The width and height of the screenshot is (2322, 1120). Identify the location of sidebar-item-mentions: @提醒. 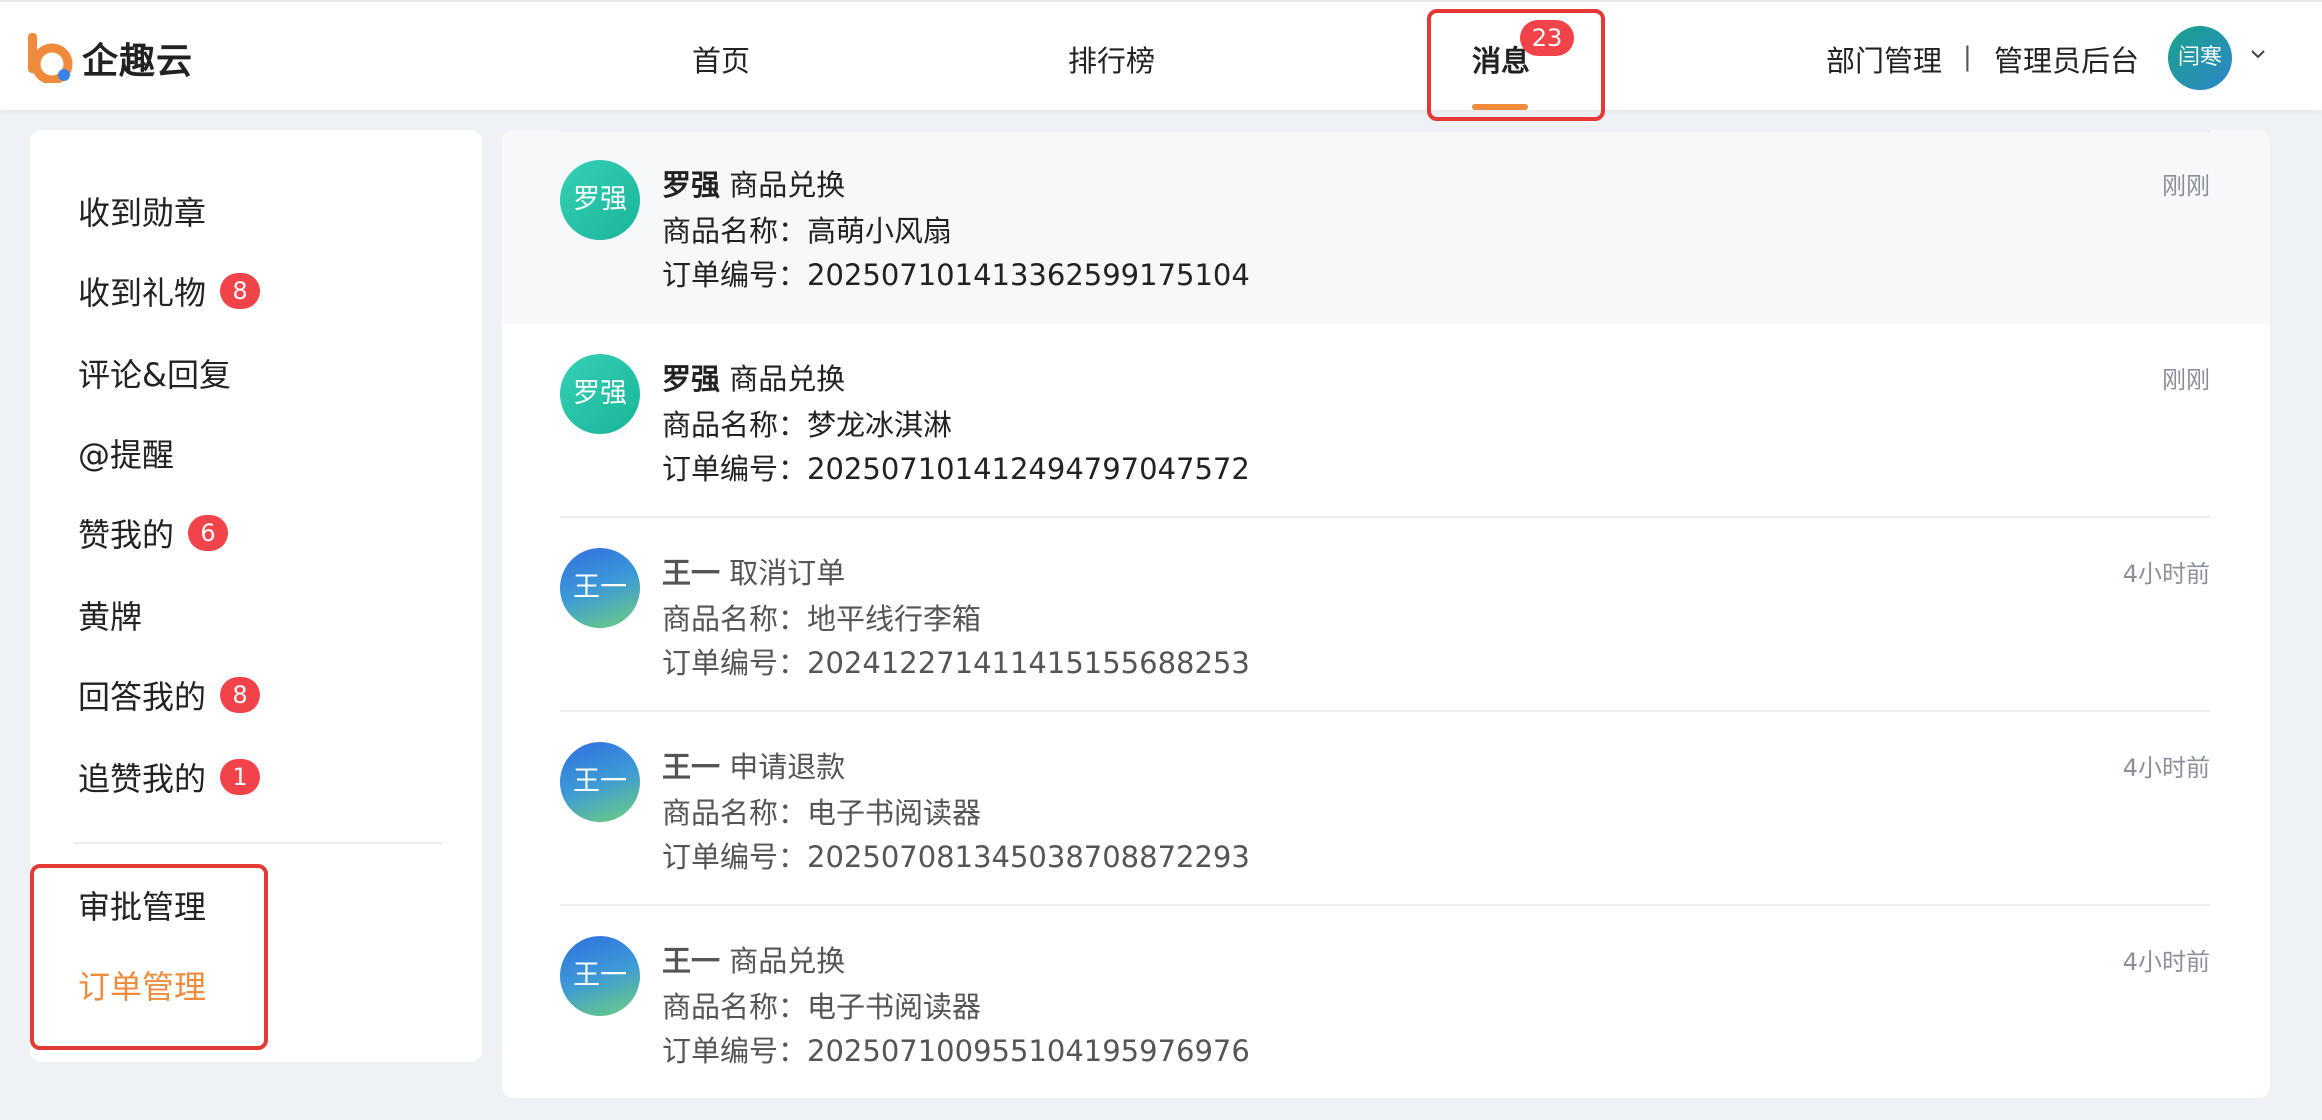
(126, 453).